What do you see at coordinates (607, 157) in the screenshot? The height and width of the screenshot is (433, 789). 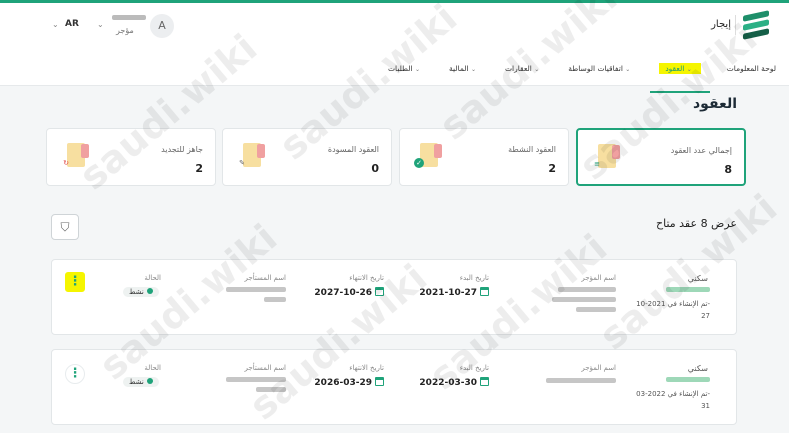 I see `document-icon: ≡` at bounding box center [607, 157].